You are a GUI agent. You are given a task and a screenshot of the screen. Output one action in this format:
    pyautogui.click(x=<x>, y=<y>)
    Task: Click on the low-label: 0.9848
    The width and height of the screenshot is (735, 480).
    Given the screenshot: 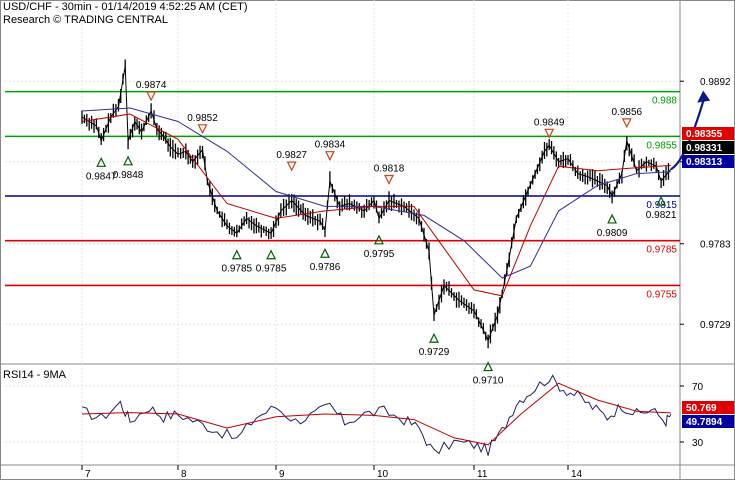 What is the action you would take?
    pyautogui.click(x=128, y=175)
    